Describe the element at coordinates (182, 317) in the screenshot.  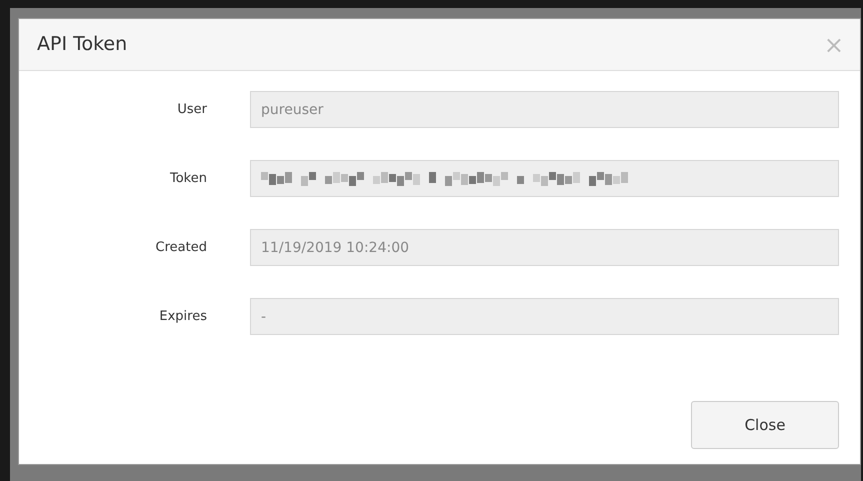
I see `field-label: Expires` at that location.